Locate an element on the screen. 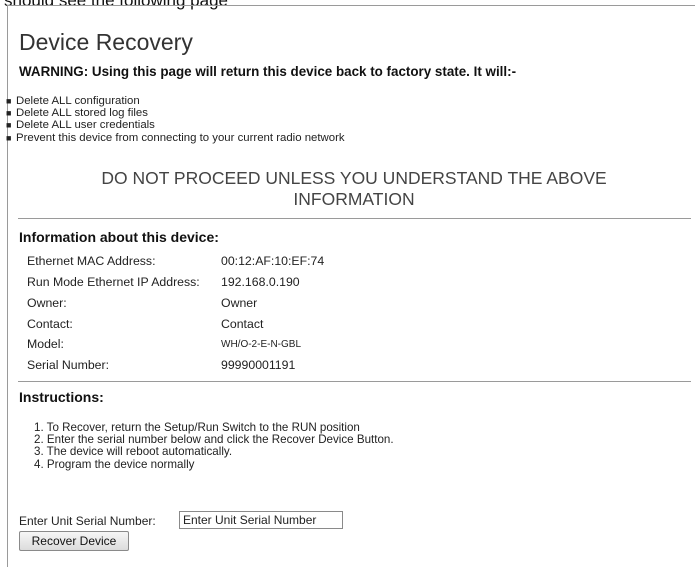  instruction-step: 3. The device will reboot automatically. is located at coordinates (133, 452).